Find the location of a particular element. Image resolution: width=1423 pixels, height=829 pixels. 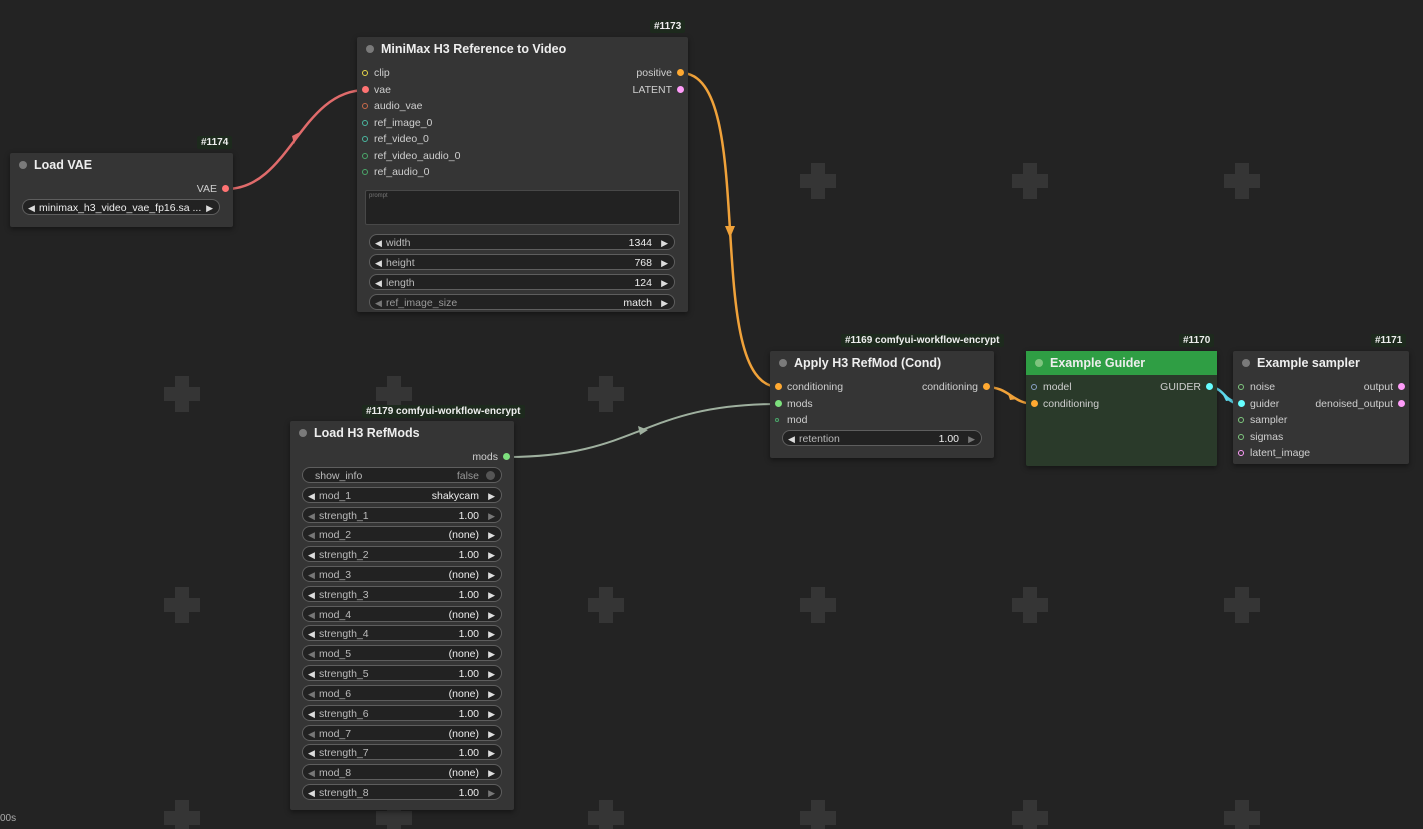

node-example-guider: Example Guider model conditioning GUIDER is located at coordinates (1121, 408).